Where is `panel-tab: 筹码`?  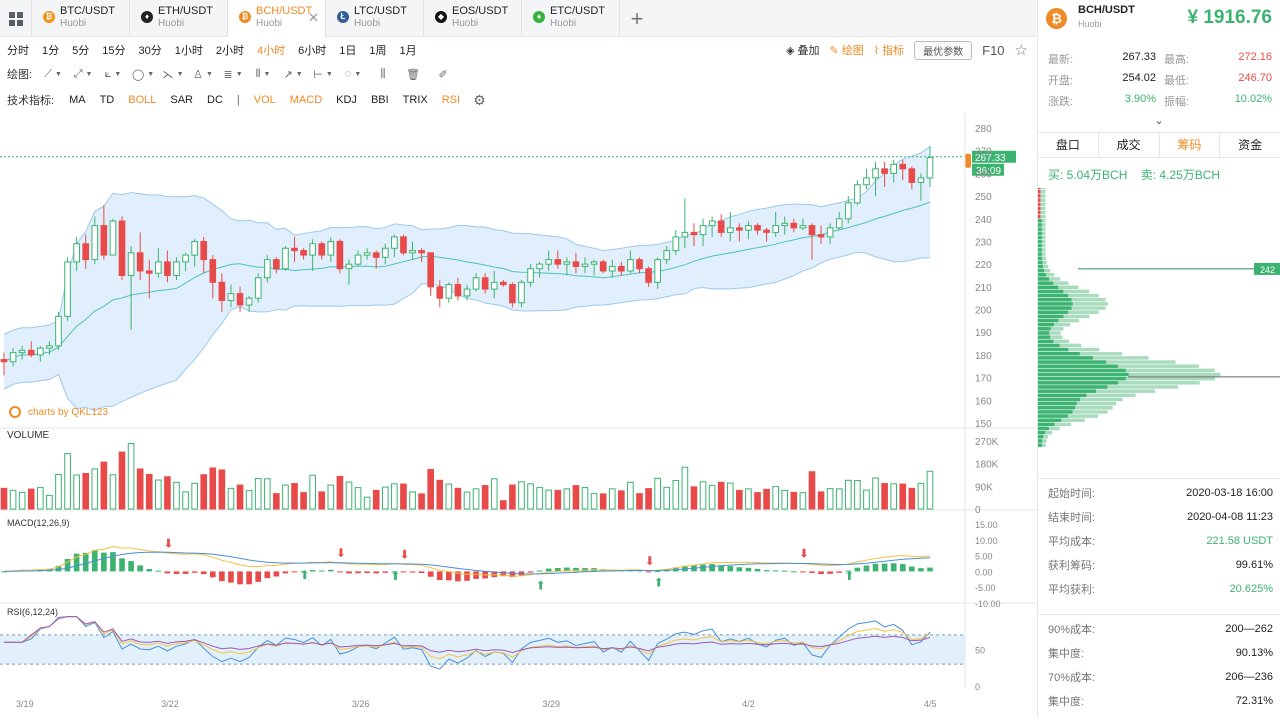 panel-tab: 筹码 is located at coordinates (1190, 145).